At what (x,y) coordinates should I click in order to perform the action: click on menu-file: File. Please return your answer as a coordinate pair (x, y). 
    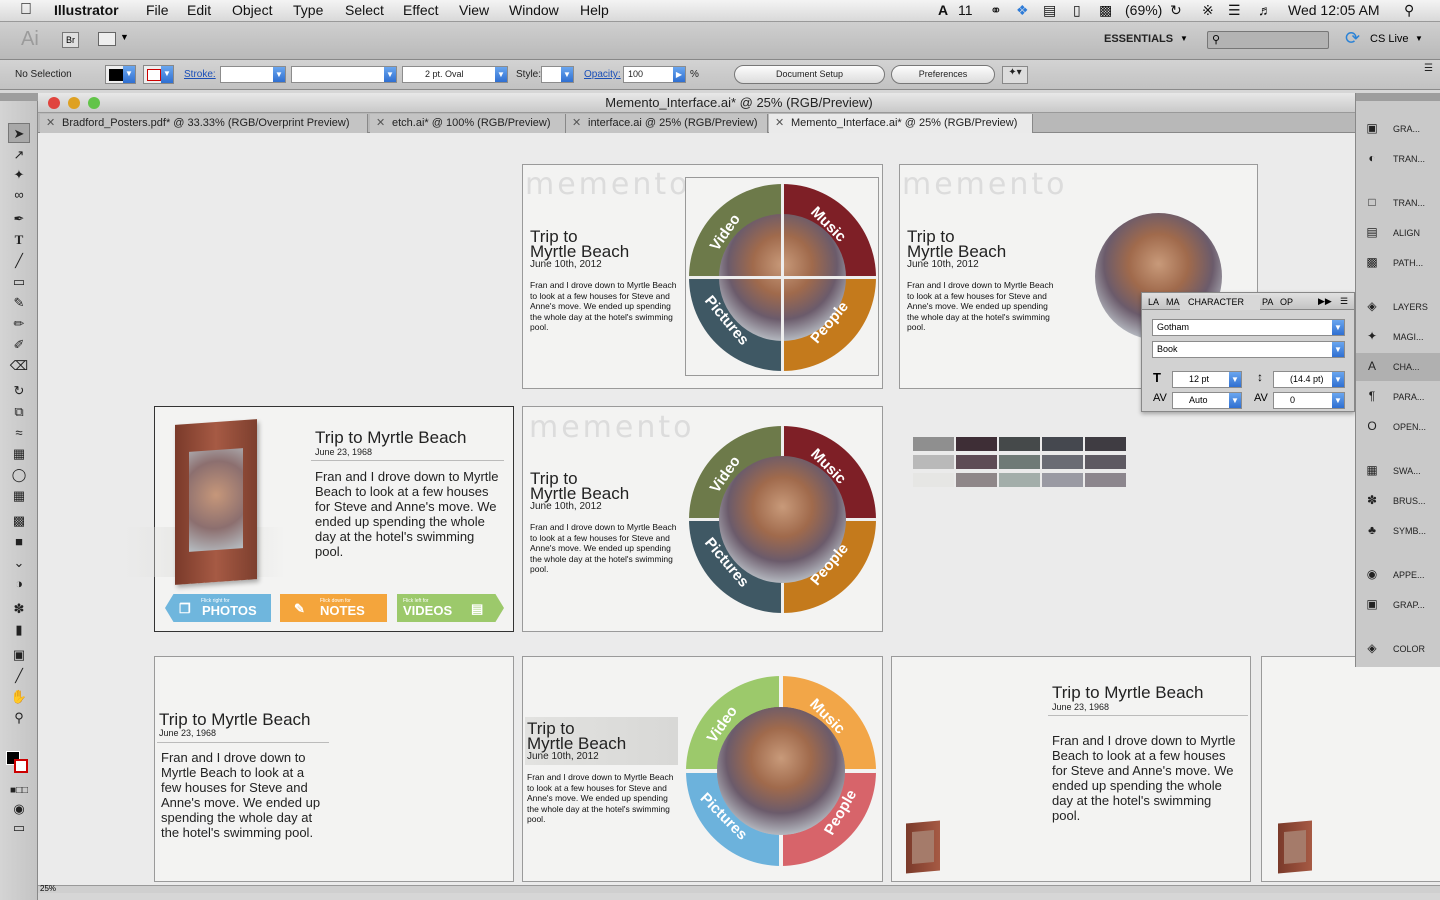
    Looking at the image, I should click on (157, 10).